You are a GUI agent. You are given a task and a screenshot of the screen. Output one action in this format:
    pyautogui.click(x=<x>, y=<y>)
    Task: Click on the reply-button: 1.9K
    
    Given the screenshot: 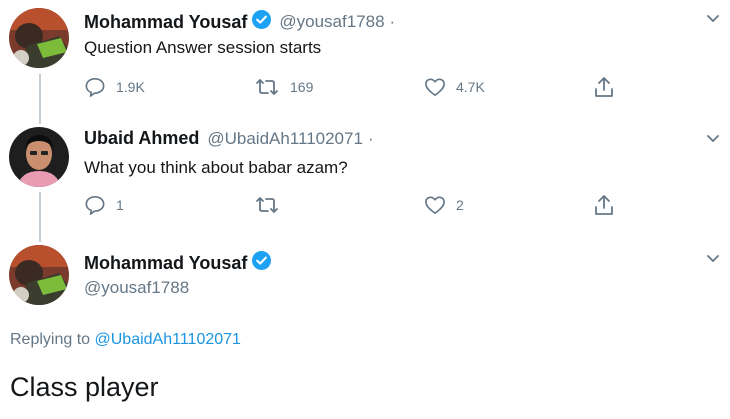 What is the action you would take?
    pyautogui.click(x=114, y=87)
    